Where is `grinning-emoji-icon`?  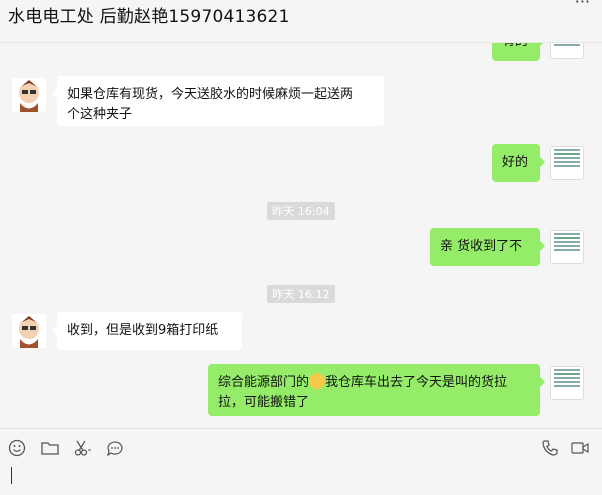 grinning-emoji-icon is located at coordinates (317, 381).